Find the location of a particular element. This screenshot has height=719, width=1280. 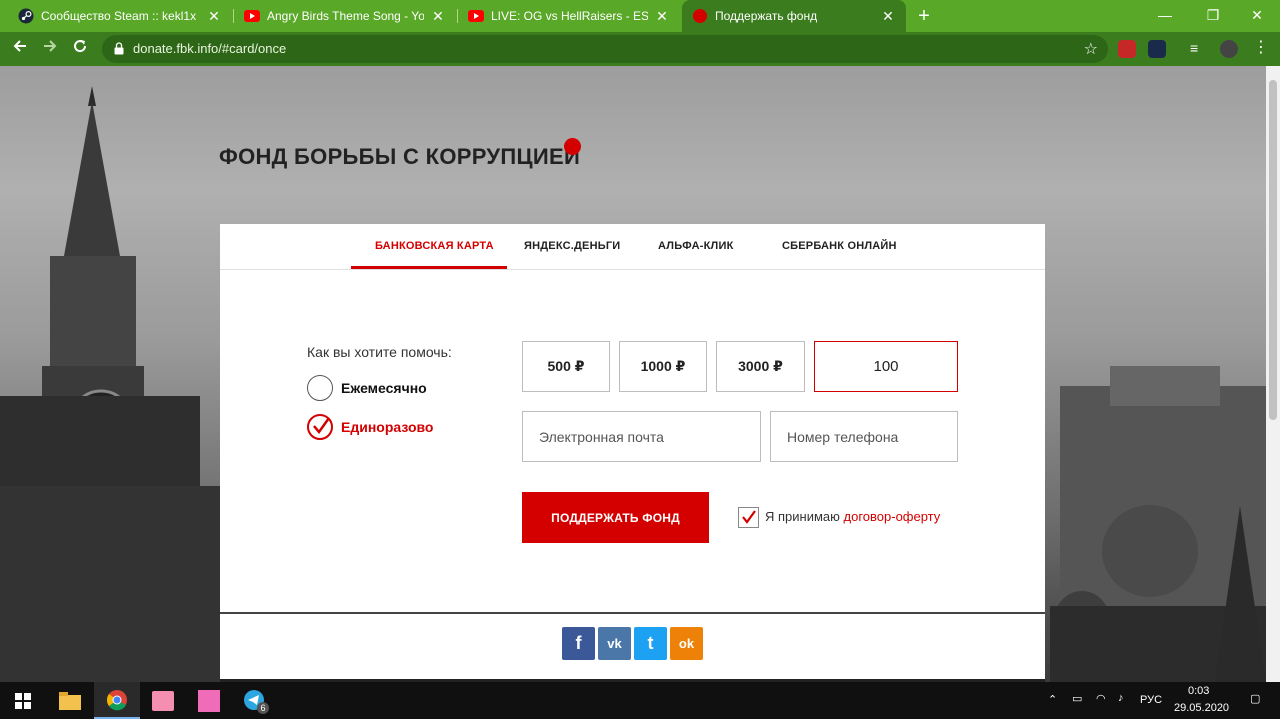

pink-app-button is located at coordinates (163, 700).